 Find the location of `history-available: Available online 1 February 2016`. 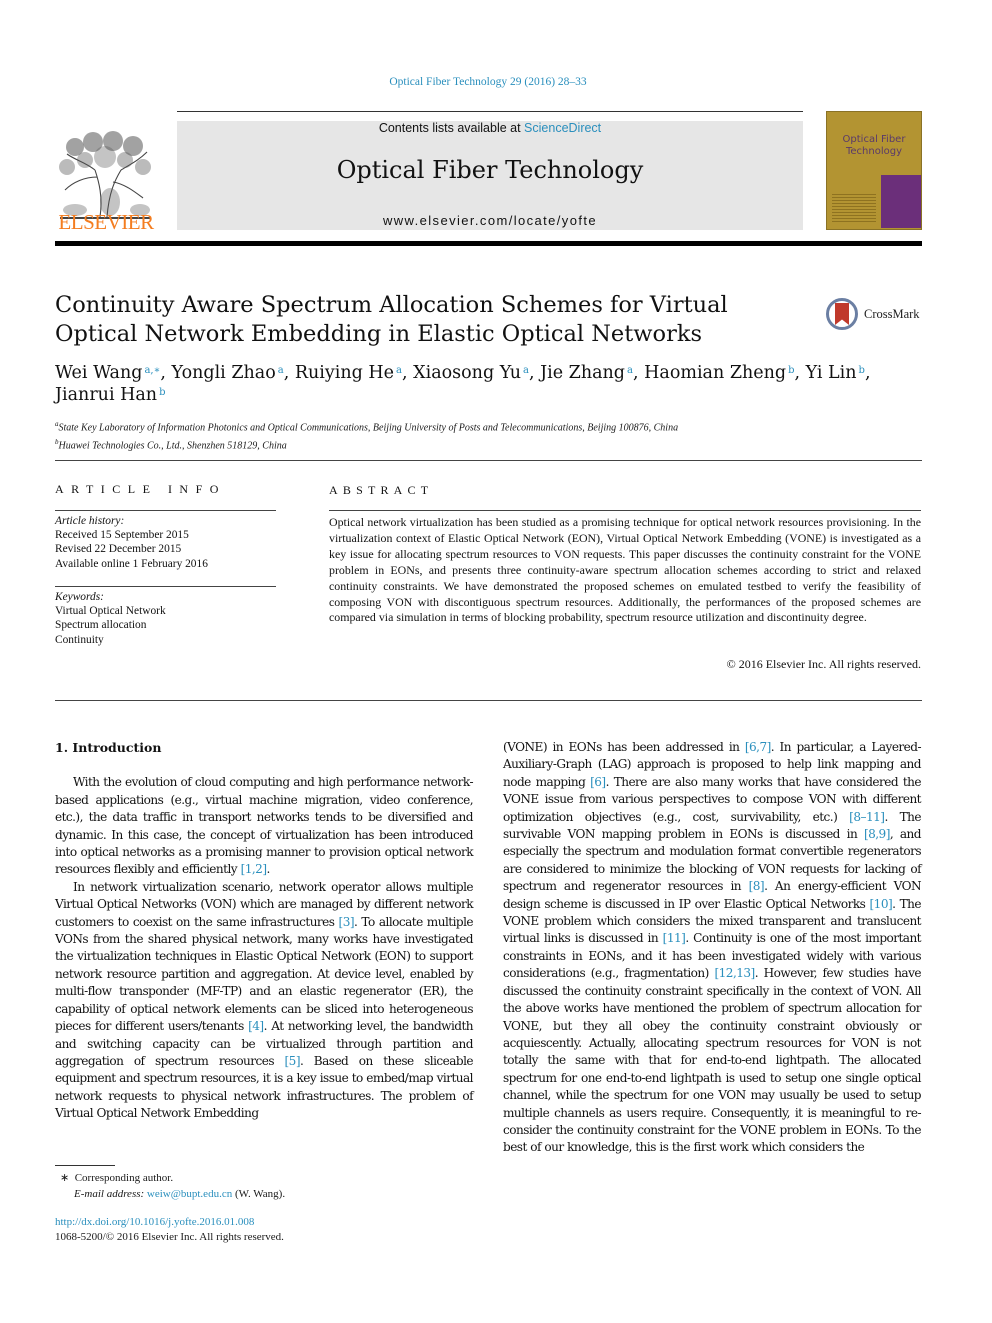

history-available: Available online 1 February 2016 is located at coordinates (131, 563).